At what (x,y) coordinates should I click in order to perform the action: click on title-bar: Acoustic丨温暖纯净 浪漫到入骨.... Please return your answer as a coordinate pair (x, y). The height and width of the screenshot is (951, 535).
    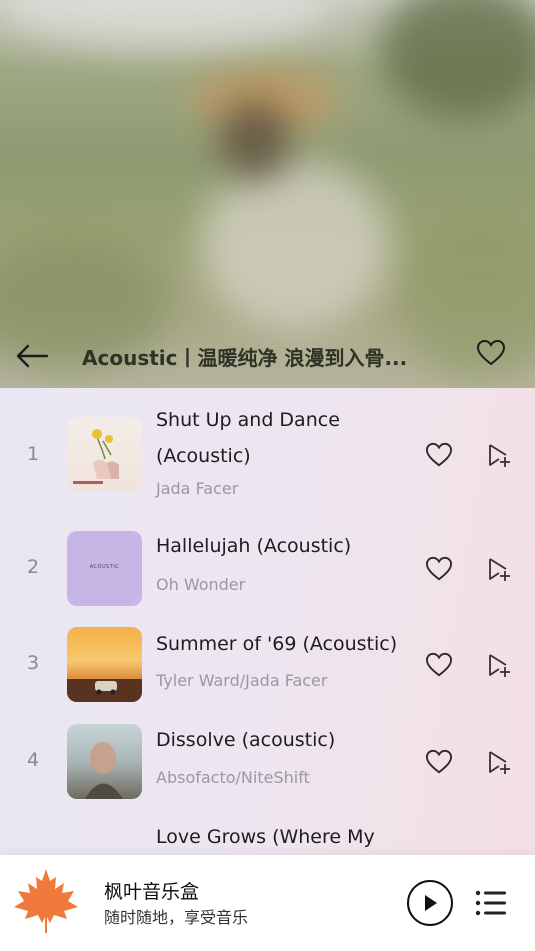
    Looking at the image, I should click on (267, 356).